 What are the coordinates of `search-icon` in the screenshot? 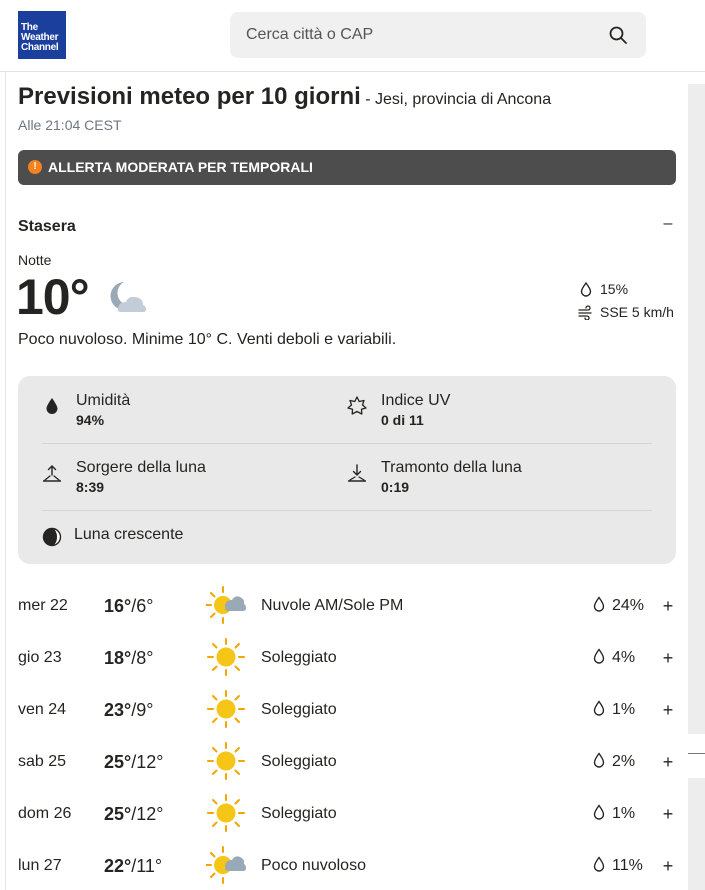 It's located at (618, 35).